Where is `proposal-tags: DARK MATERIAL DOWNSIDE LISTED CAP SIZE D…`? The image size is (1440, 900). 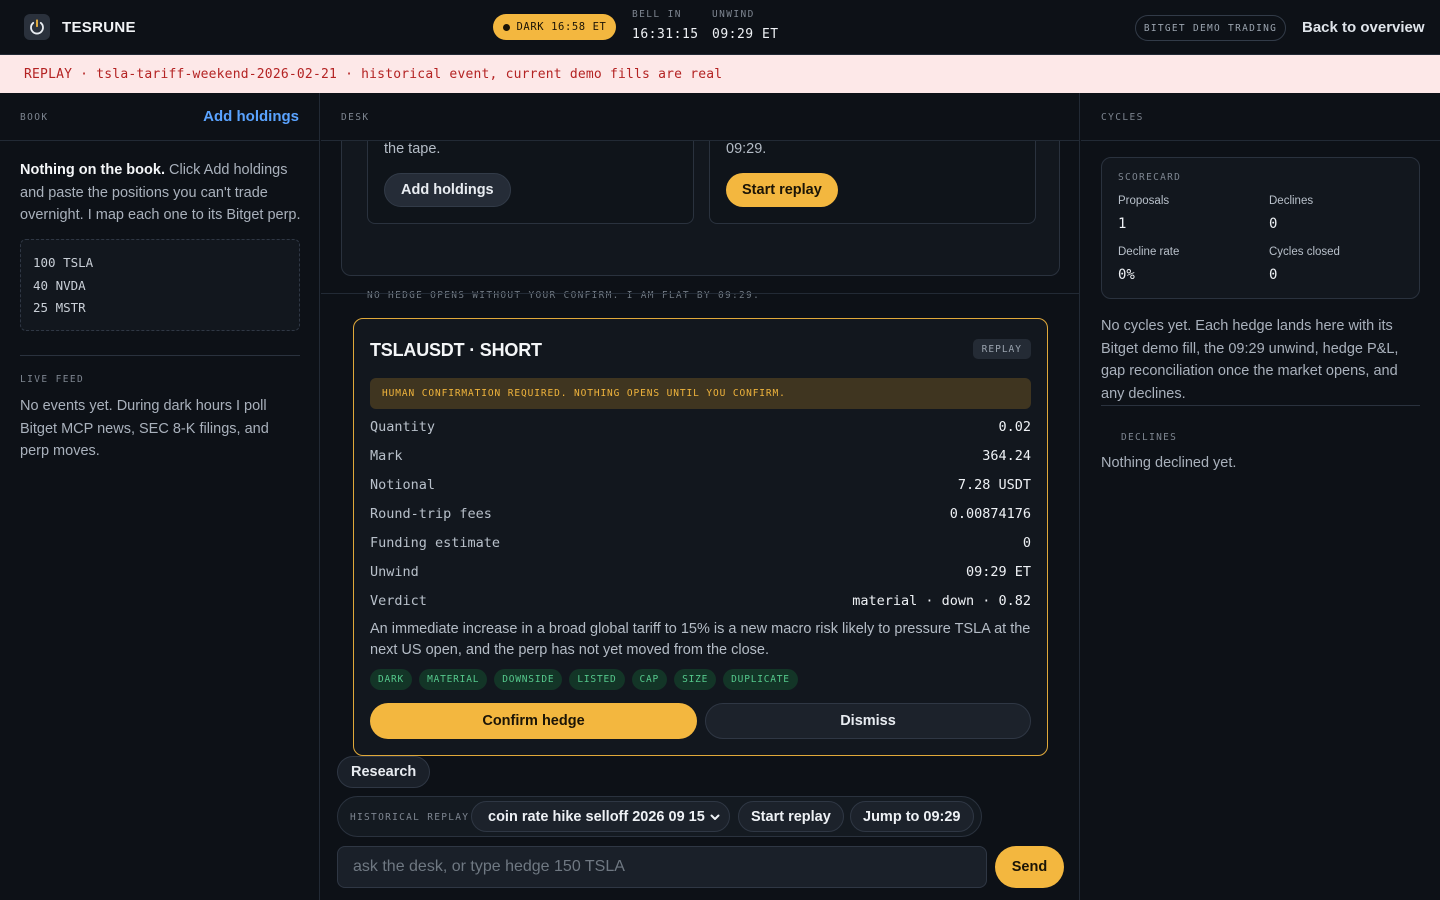
proposal-tags: DARK MATERIAL DOWNSIDE LISTED CAP SIZE D… is located at coordinates (584, 679).